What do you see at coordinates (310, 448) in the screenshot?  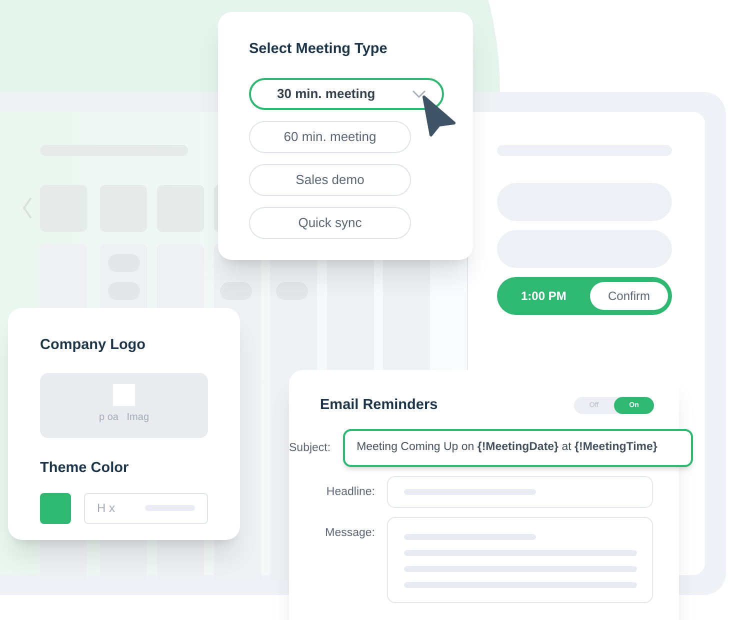 I see `field-label: Subject:` at bounding box center [310, 448].